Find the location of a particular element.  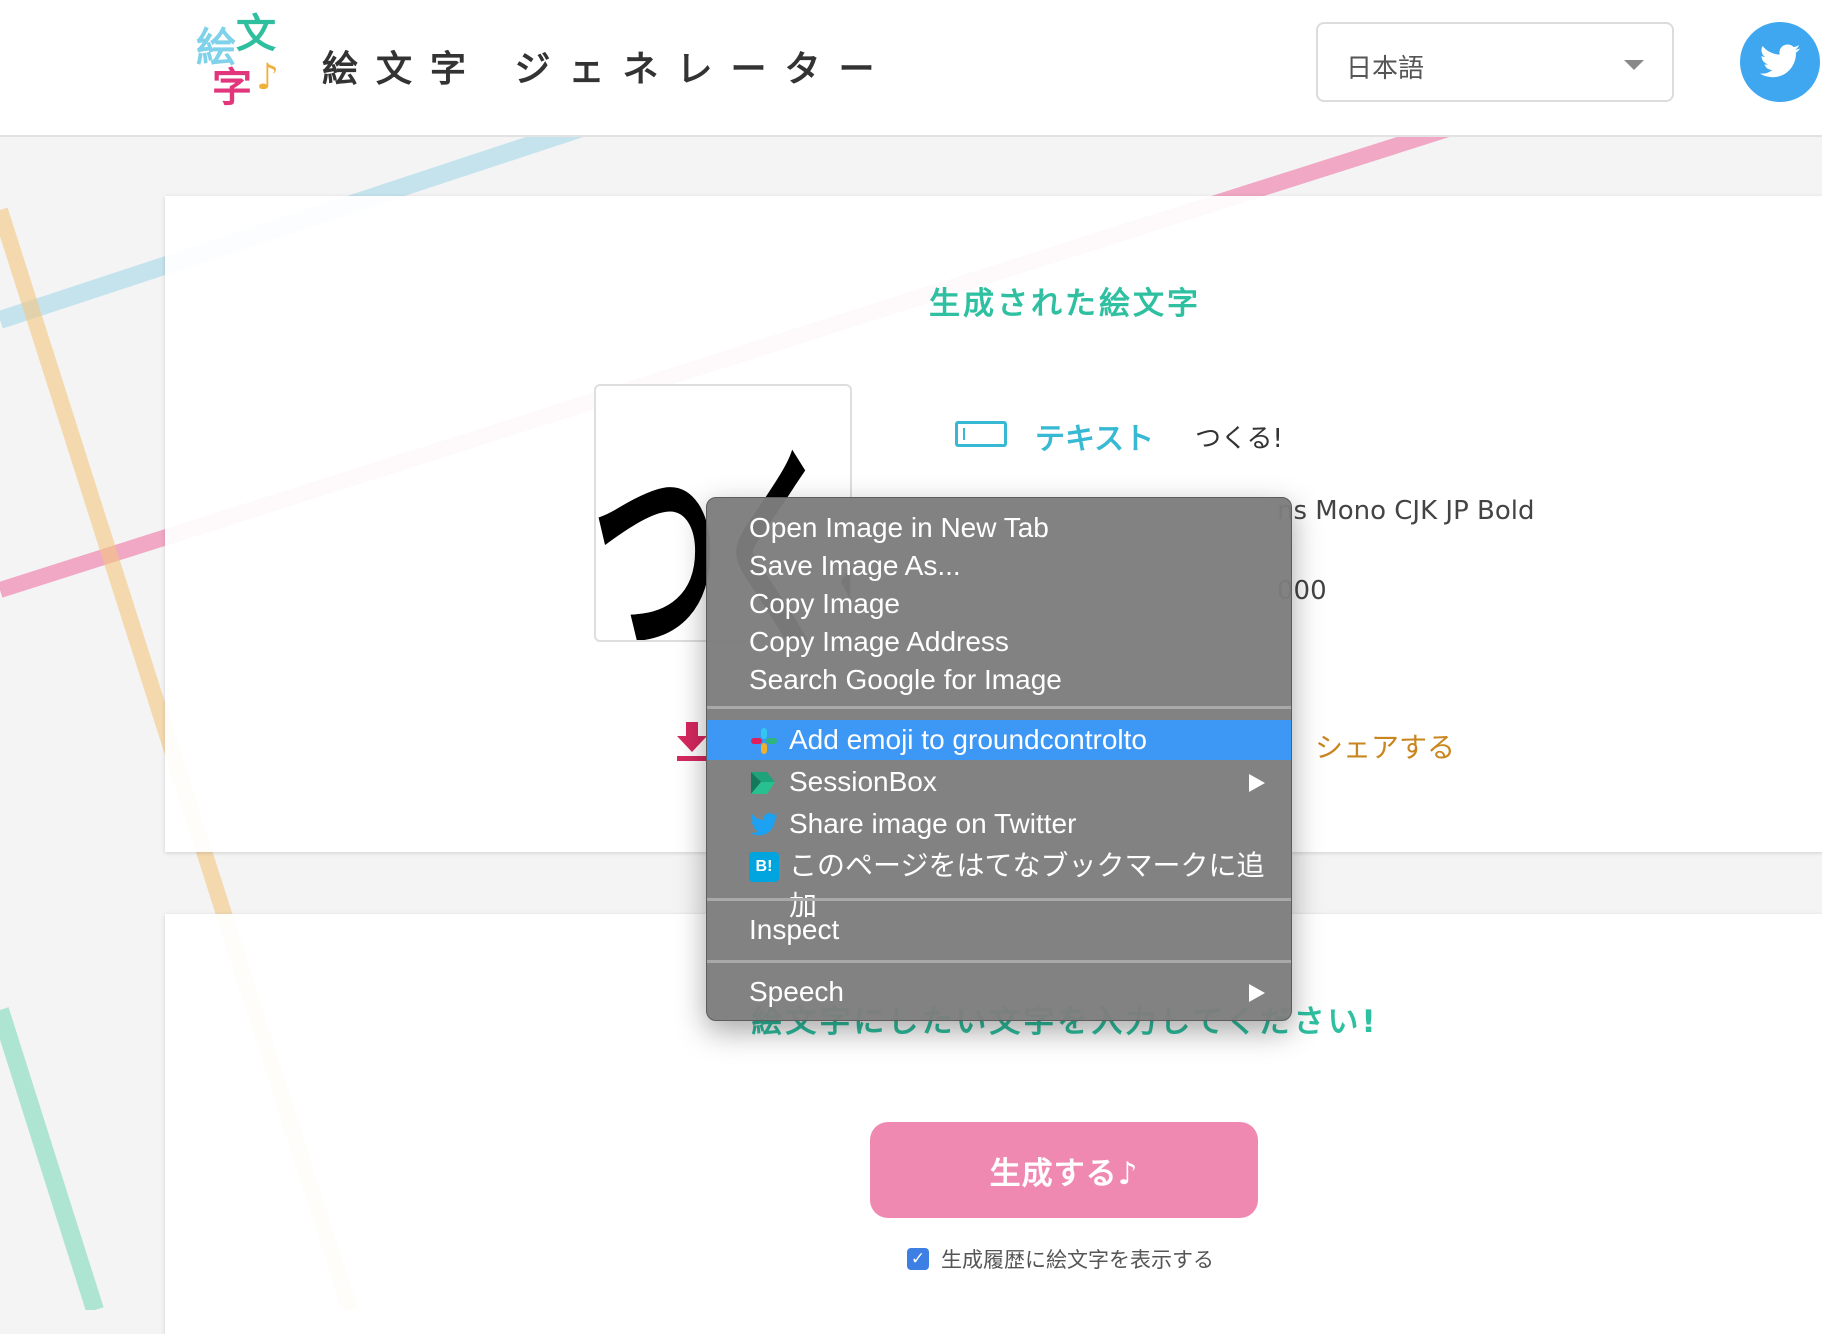

menu-item-label: Add emoji to groundcontrolto is located at coordinates (968, 739).